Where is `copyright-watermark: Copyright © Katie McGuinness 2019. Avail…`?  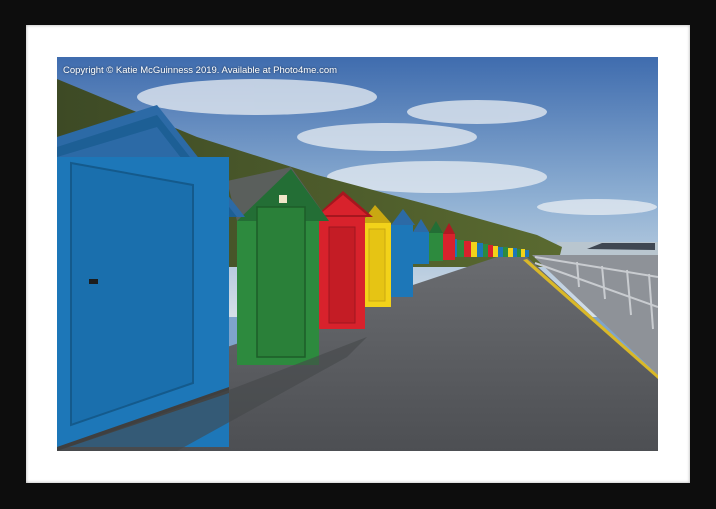 copyright-watermark: Copyright © Katie McGuinness 2019. Avail… is located at coordinates (200, 70).